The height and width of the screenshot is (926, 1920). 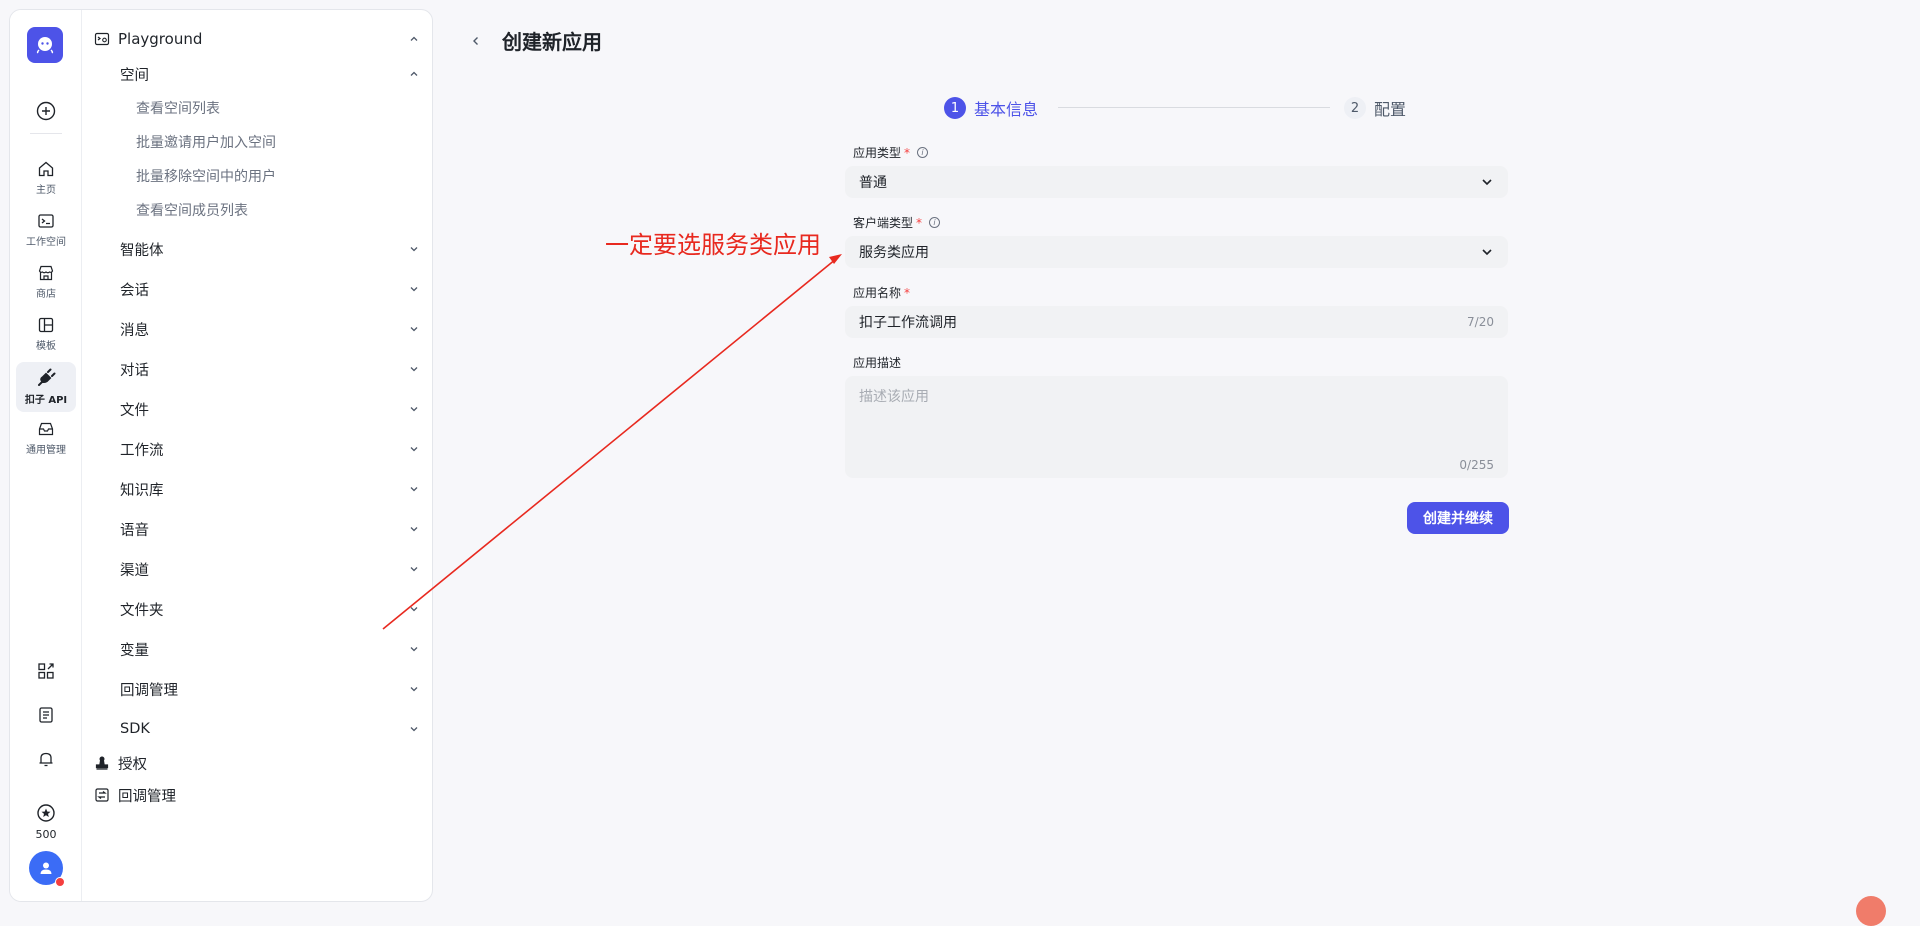 I want to click on app-description-textarea: 描述该应用 0/255, so click(x=1176, y=427).